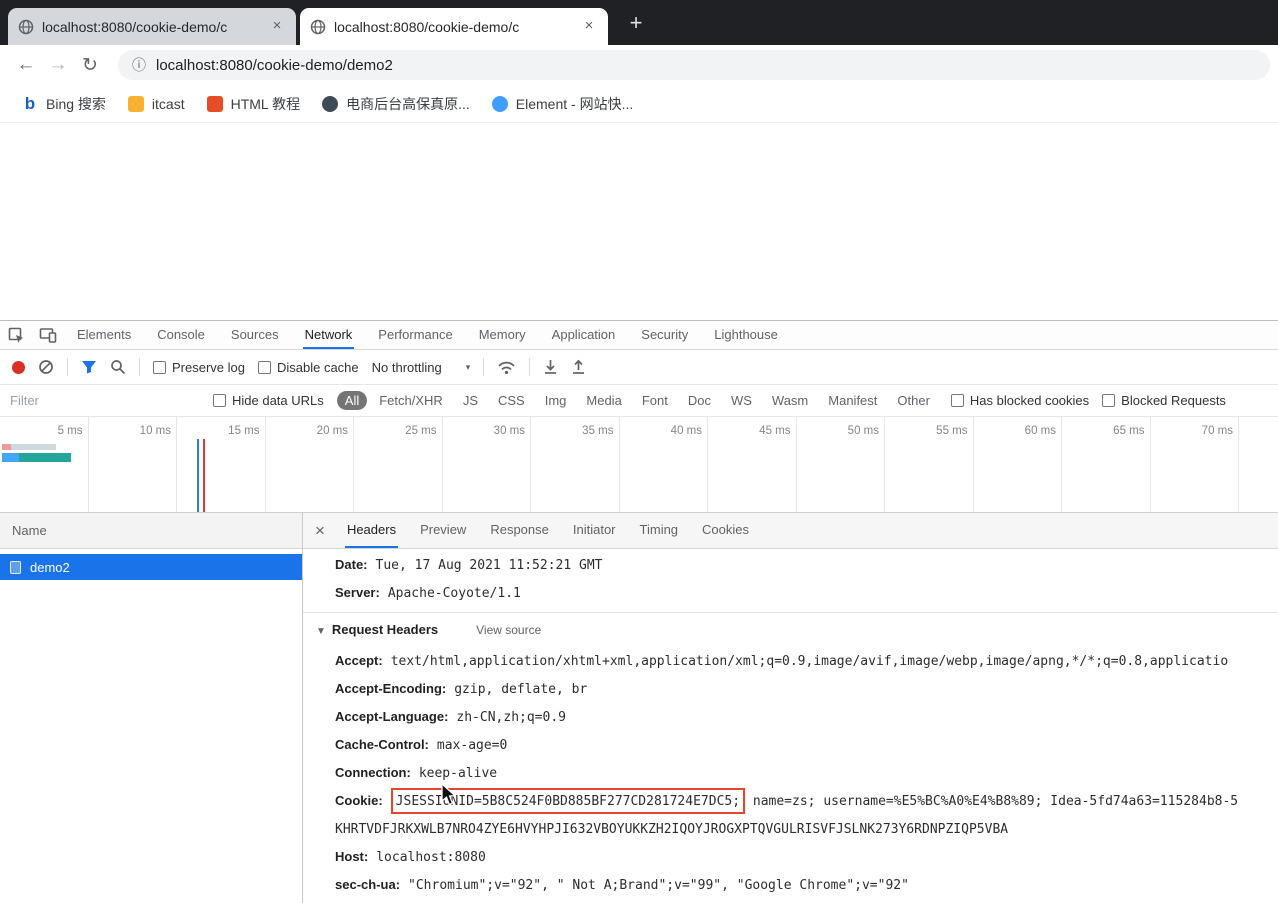 The image size is (1278, 903). Describe the element at coordinates (427, 26) in the screenshot. I see `tab-title: localhost:8080/cookie-demo/c` at that location.